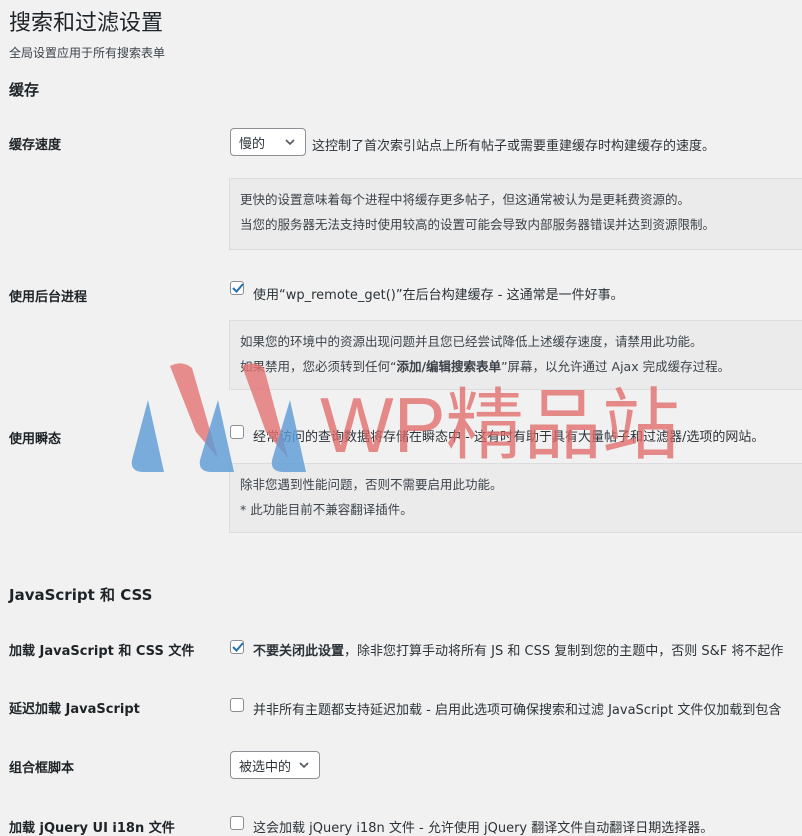 The width and height of the screenshot is (802, 836). I want to click on note-line: 如果您的环境中的资源出现问题并且您已经尝试降低上述缓存速度，请禁用此功能。, so click(471, 341).